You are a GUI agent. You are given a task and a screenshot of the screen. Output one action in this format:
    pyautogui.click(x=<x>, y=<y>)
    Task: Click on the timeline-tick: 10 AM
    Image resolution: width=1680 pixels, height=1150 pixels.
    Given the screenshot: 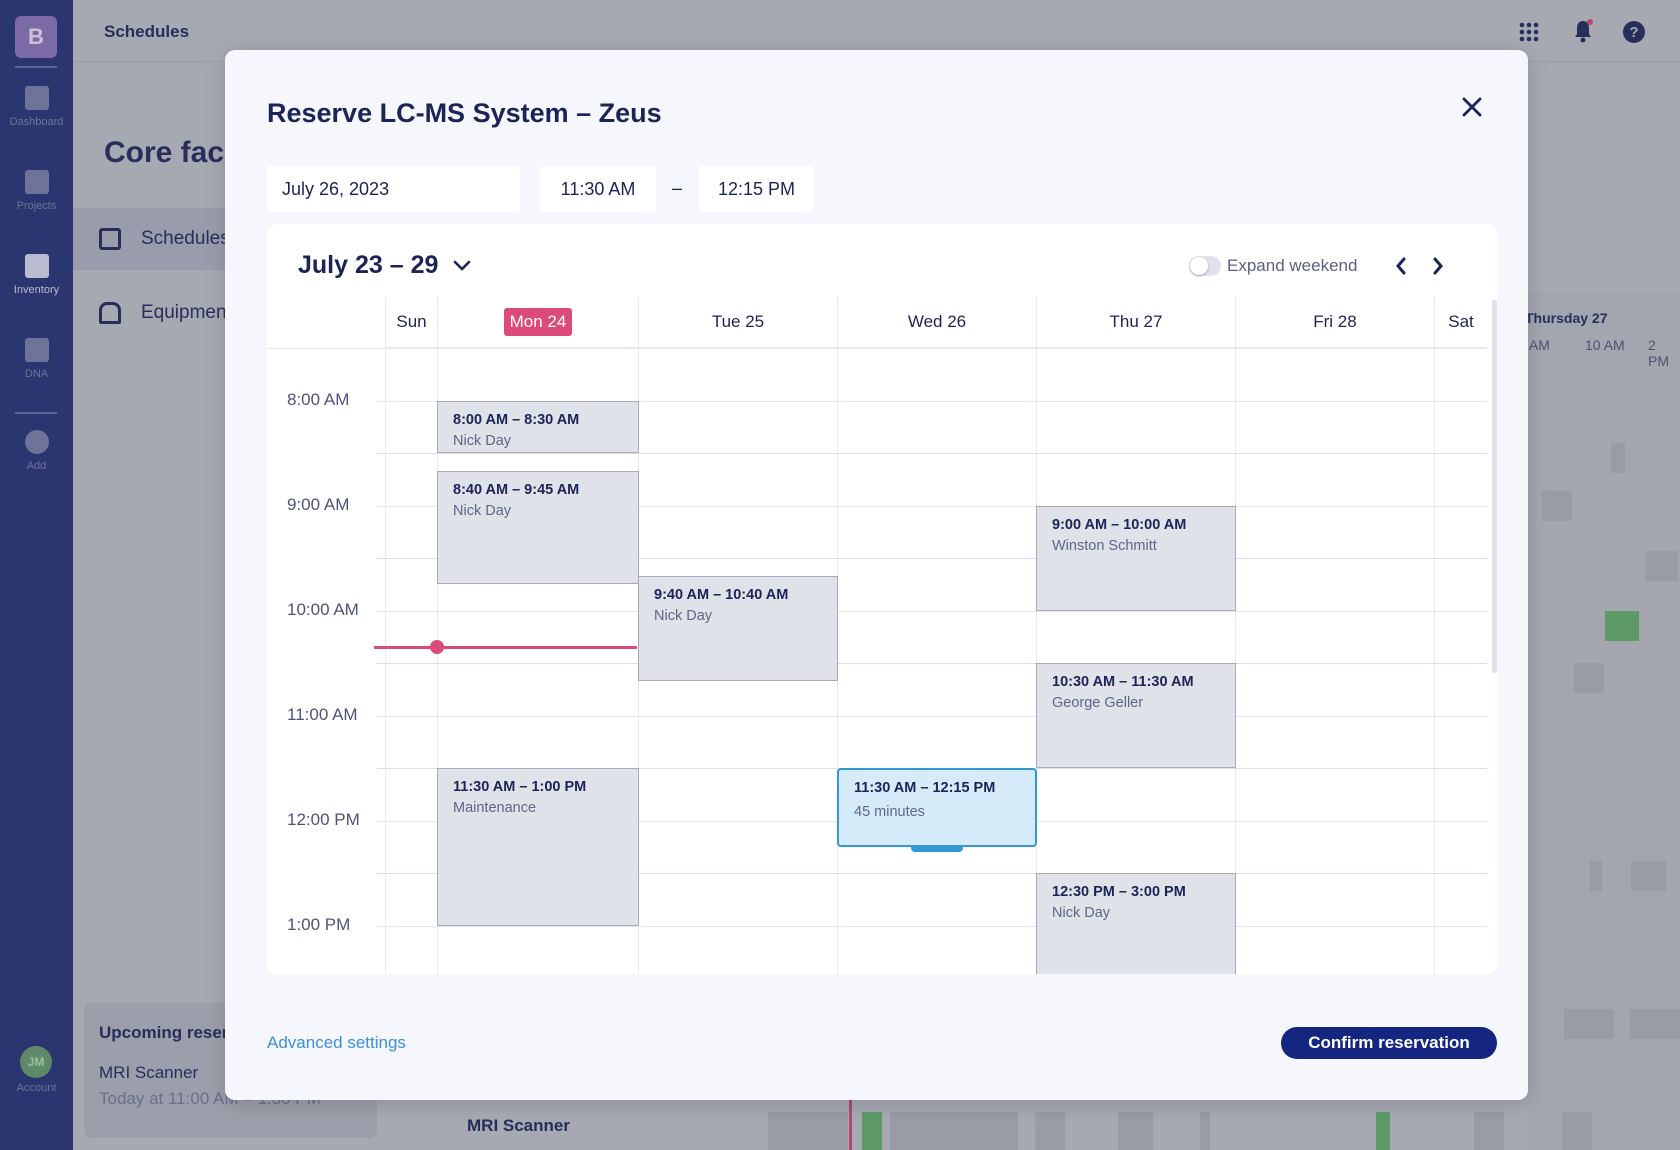 What is the action you would take?
    pyautogui.click(x=1605, y=345)
    